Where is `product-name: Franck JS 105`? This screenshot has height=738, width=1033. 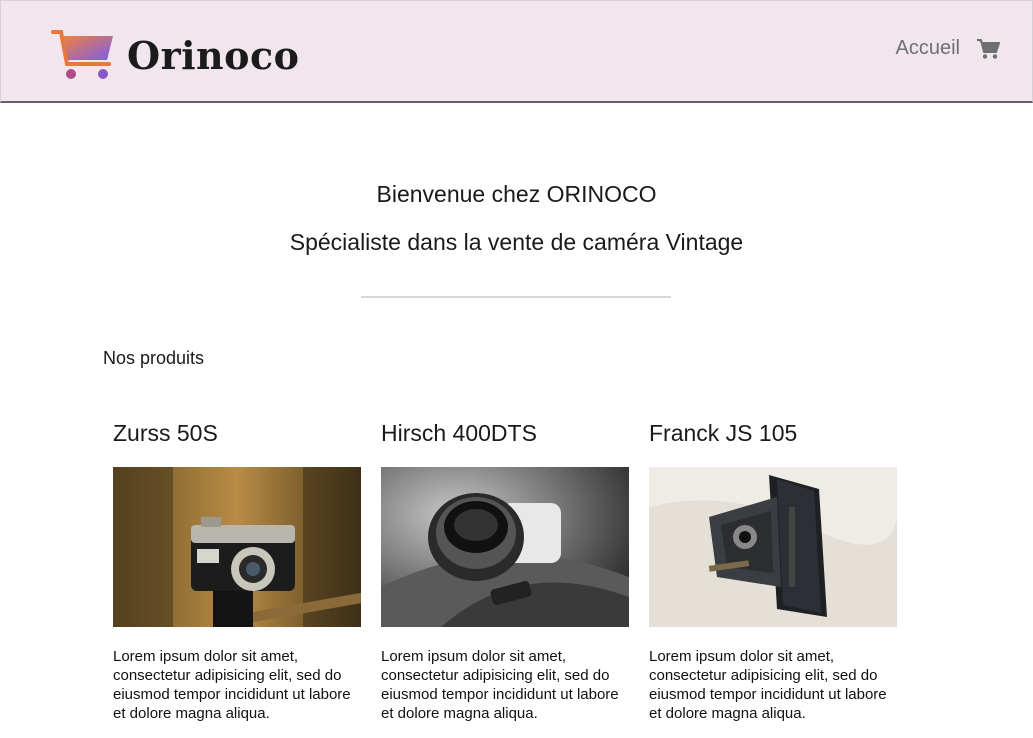
product-name: Franck JS 105 is located at coordinates (773, 442).